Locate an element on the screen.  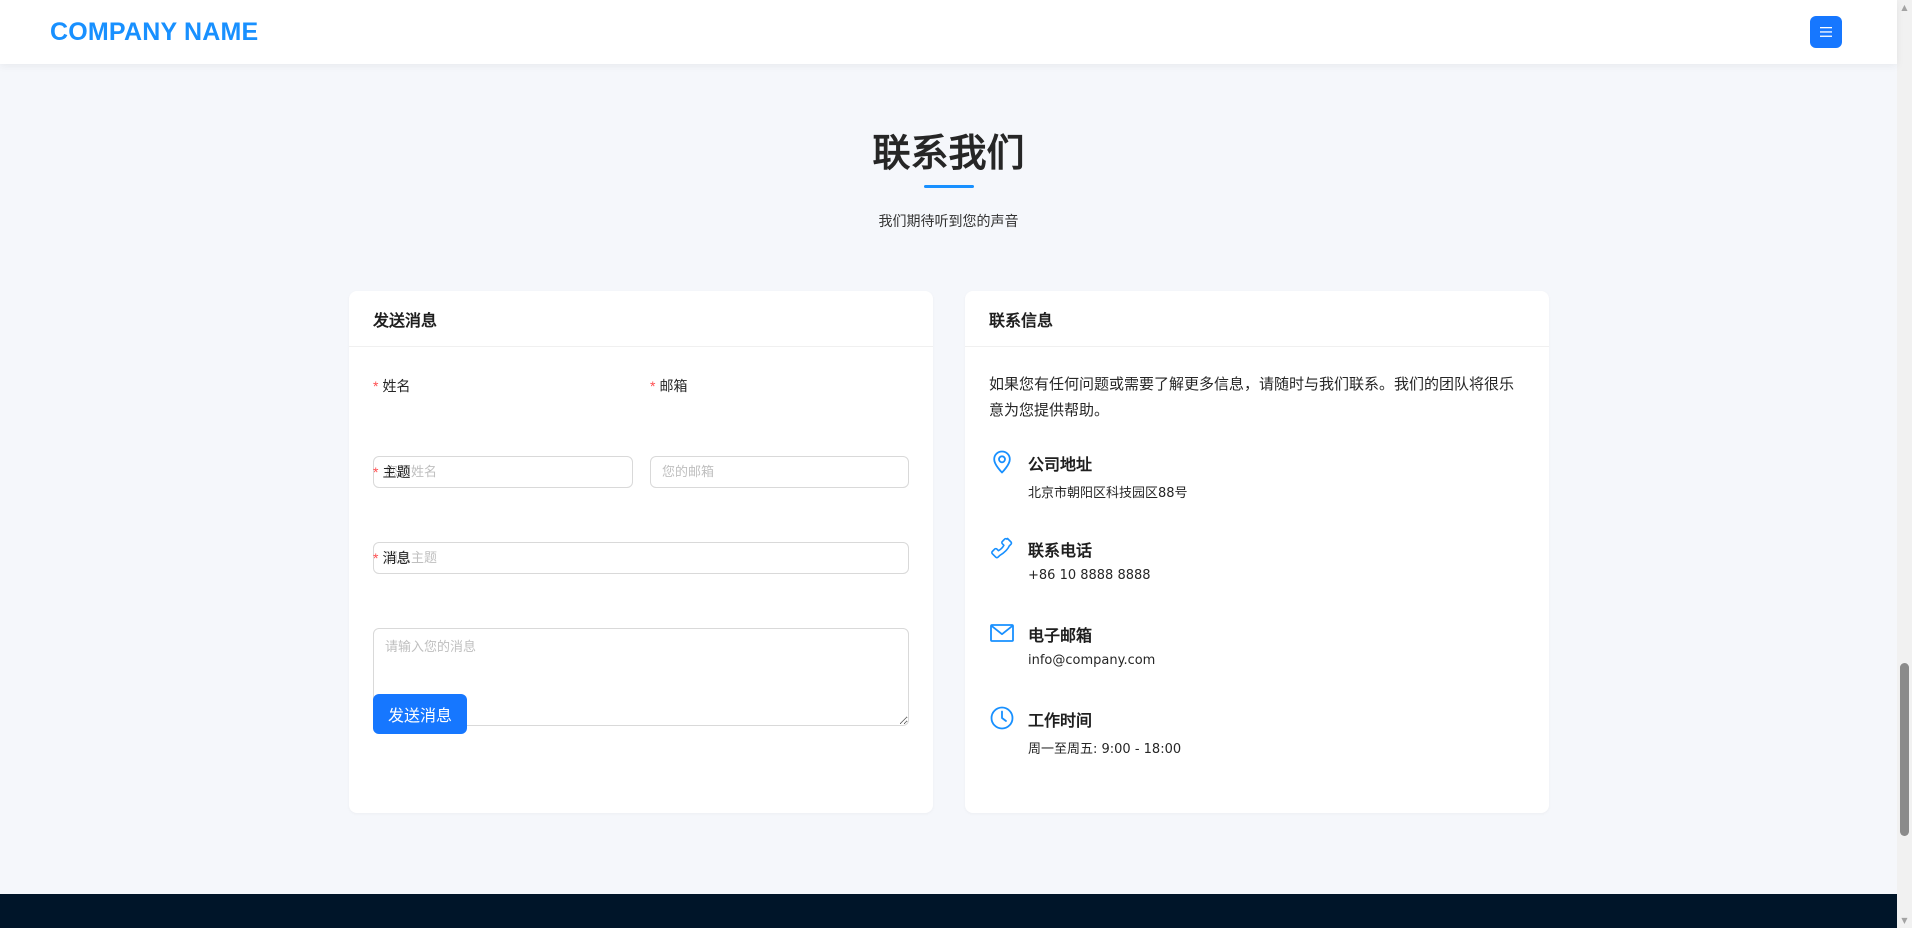
scrollbar-thumb is located at coordinates (1904, 749).